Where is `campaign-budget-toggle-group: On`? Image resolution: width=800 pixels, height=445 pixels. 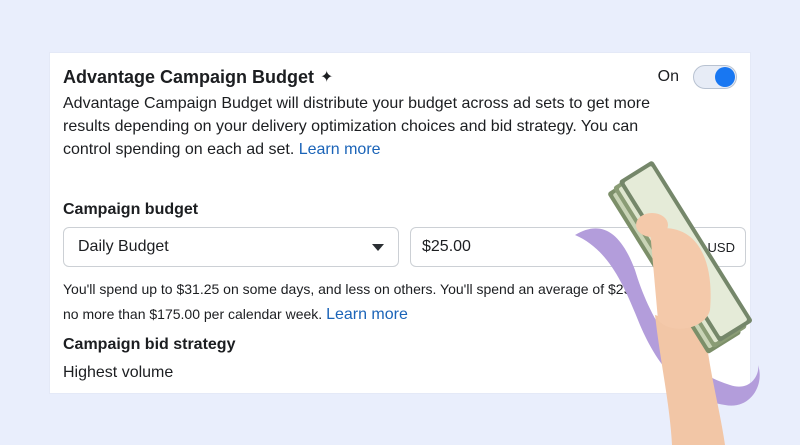 campaign-budget-toggle-group: On is located at coordinates (697, 77).